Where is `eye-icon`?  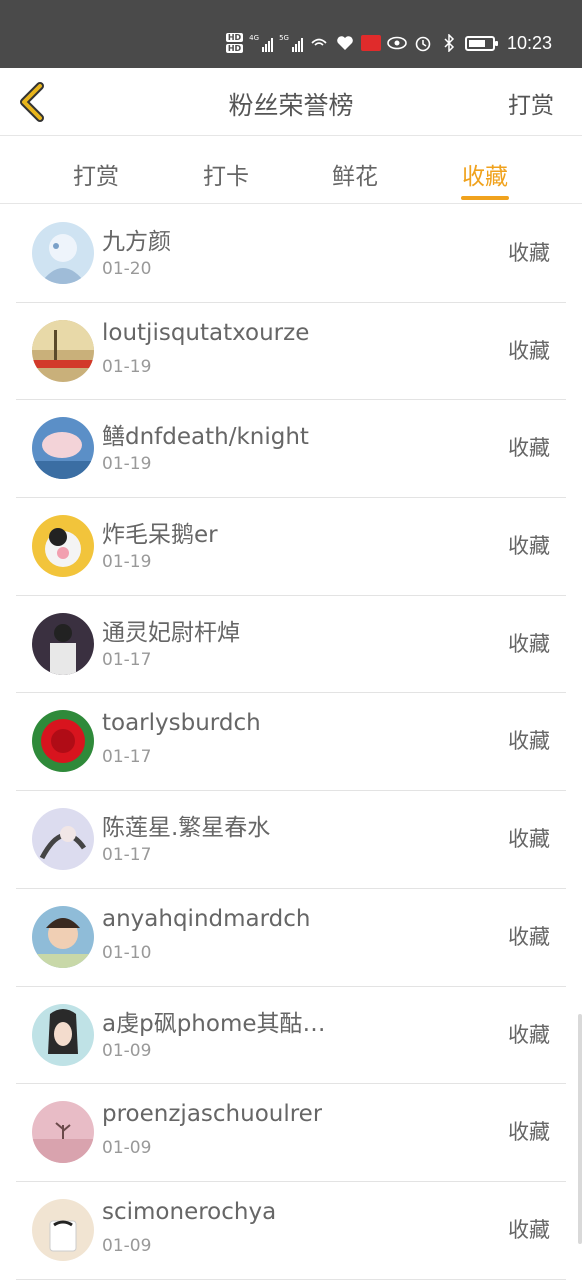
eye-icon is located at coordinates (397, 43).